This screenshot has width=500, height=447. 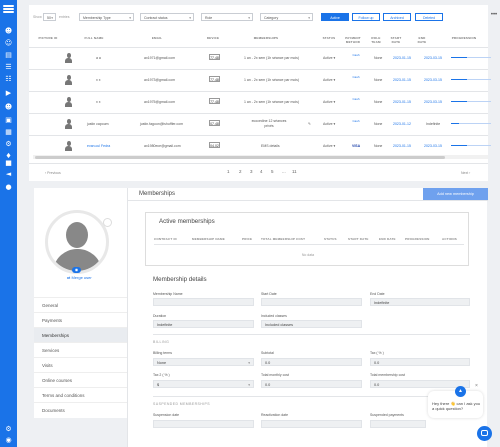 I want to click on column-header: STATUS, so click(x=329, y=38).